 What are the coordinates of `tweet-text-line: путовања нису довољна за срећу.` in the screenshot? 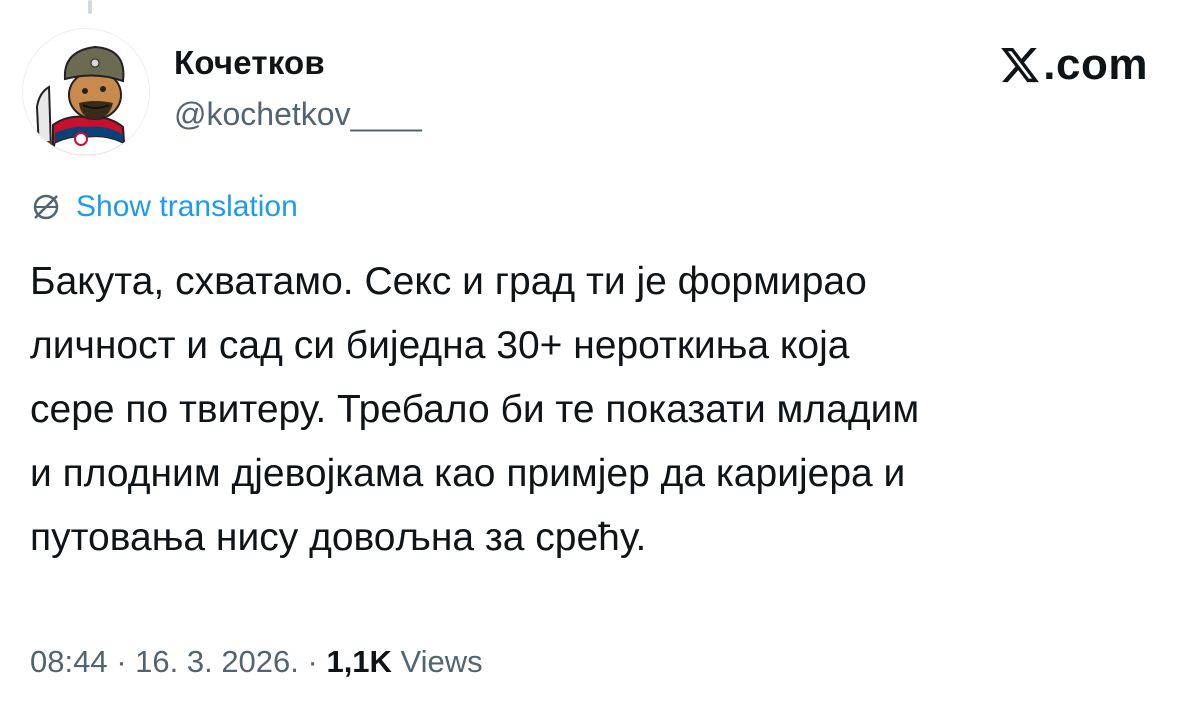 It's located at (338, 537).